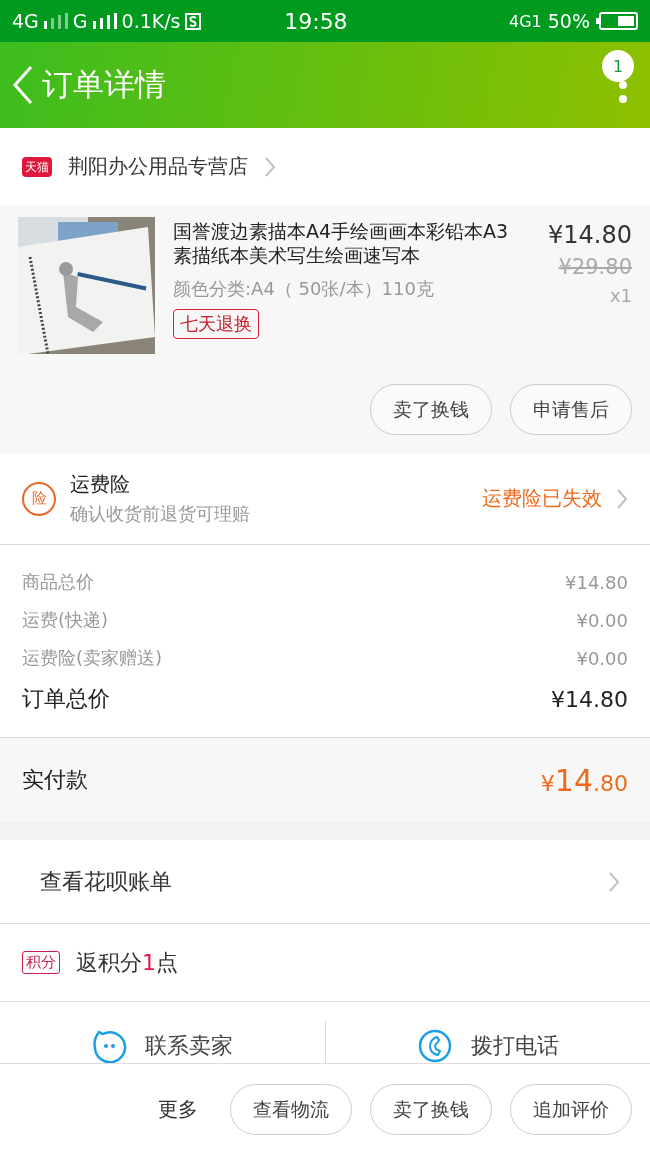 This screenshot has height=1155, width=650. I want to click on action-button: 追加评价, so click(571, 1109).